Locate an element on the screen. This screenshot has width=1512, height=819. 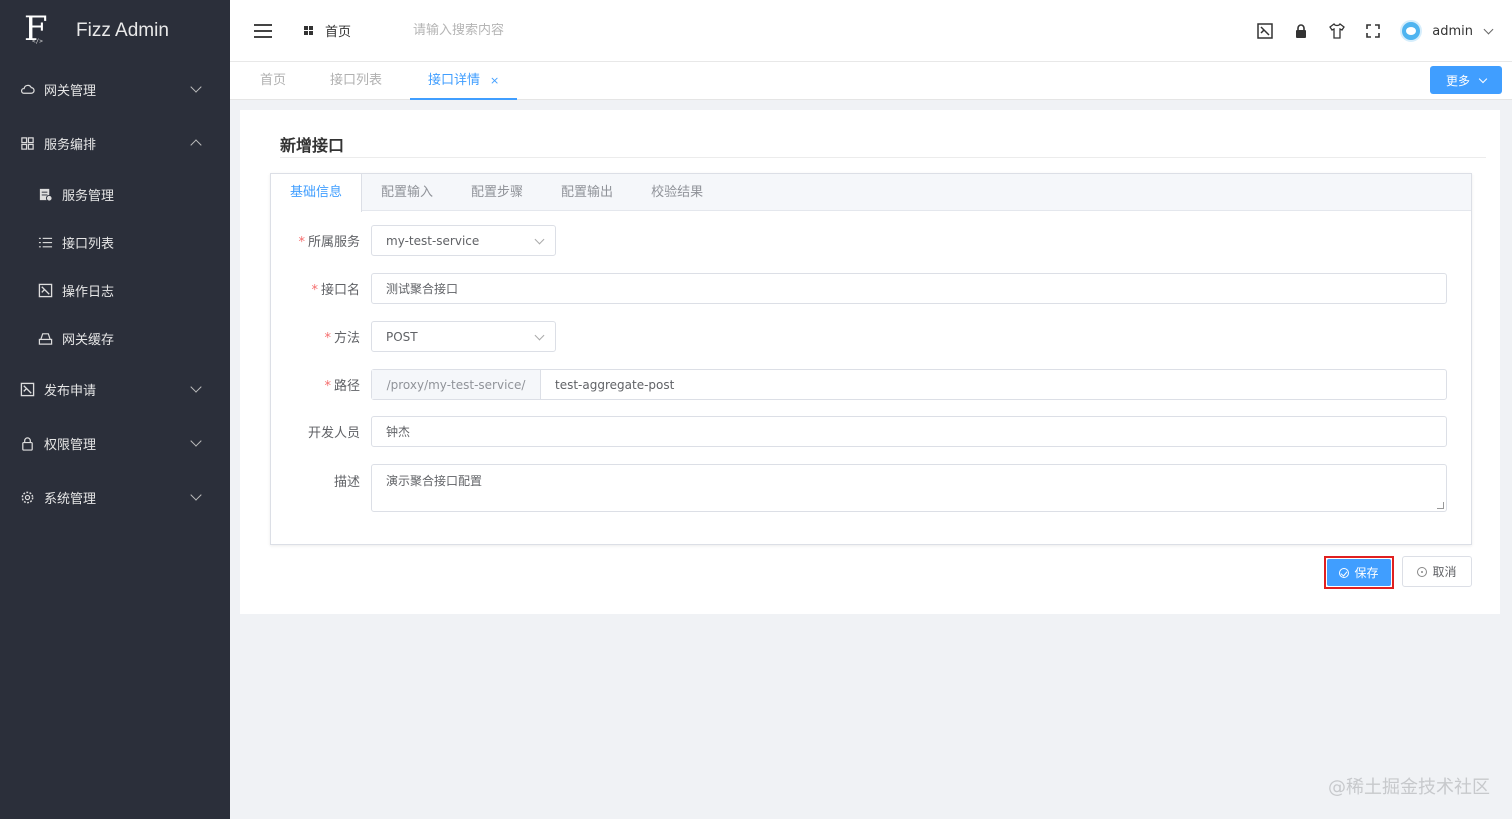
logo-icon: F </> is located at coordinates (36, 29).